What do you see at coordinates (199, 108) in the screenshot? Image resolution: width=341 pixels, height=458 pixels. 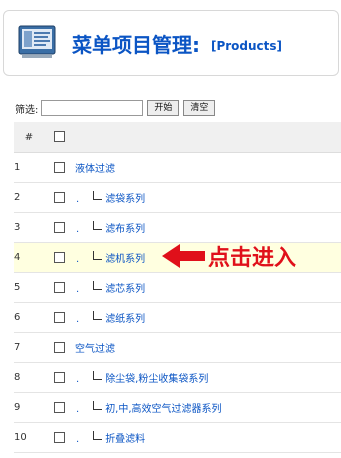 I see `filter-reset-button: 清空` at bounding box center [199, 108].